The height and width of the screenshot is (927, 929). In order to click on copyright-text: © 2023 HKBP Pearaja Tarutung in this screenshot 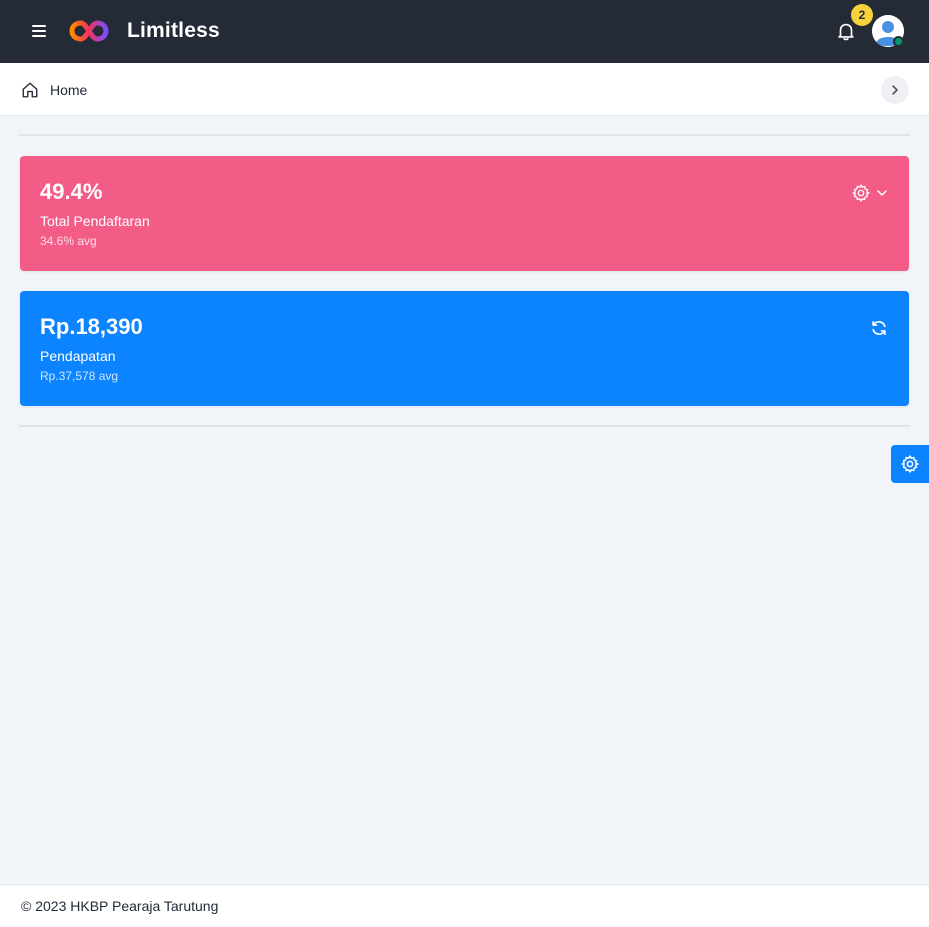, I will do `click(120, 906)`.